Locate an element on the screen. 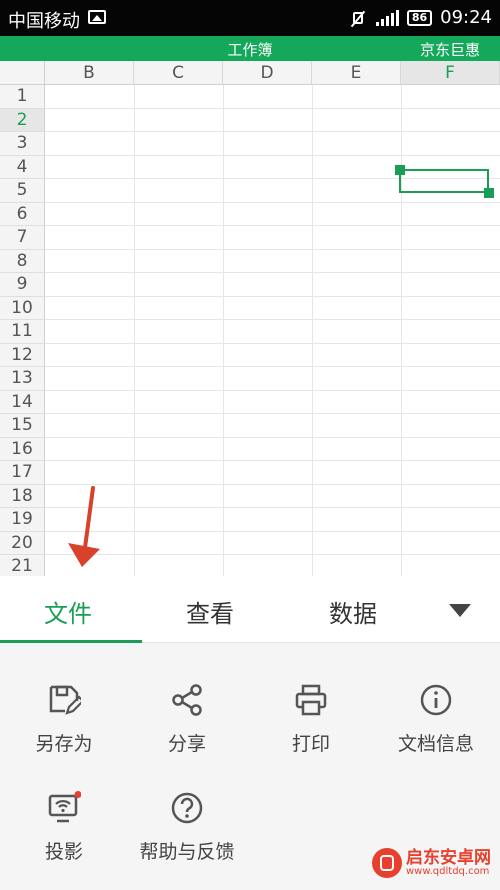 The image size is (500, 890). projection-label: 投影 is located at coordinates (63, 852).